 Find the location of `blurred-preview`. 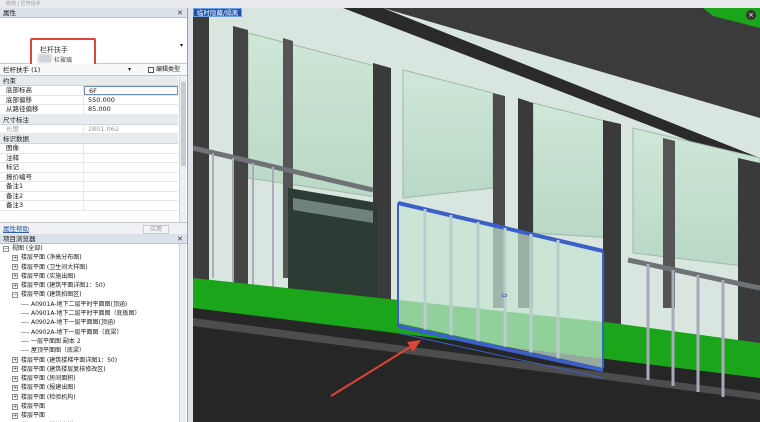

blurred-preview is located at coordinates (45, 58).